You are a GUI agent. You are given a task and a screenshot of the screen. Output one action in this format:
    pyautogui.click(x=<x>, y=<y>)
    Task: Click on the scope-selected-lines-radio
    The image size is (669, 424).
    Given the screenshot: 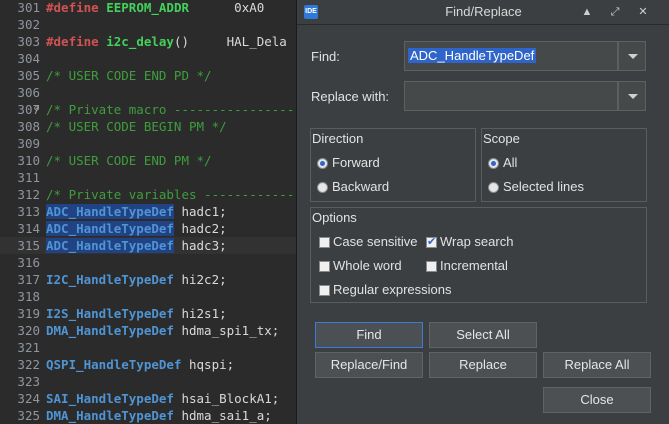 What is the action you would take?
    pyautogui.click(x=493, y=187)
    